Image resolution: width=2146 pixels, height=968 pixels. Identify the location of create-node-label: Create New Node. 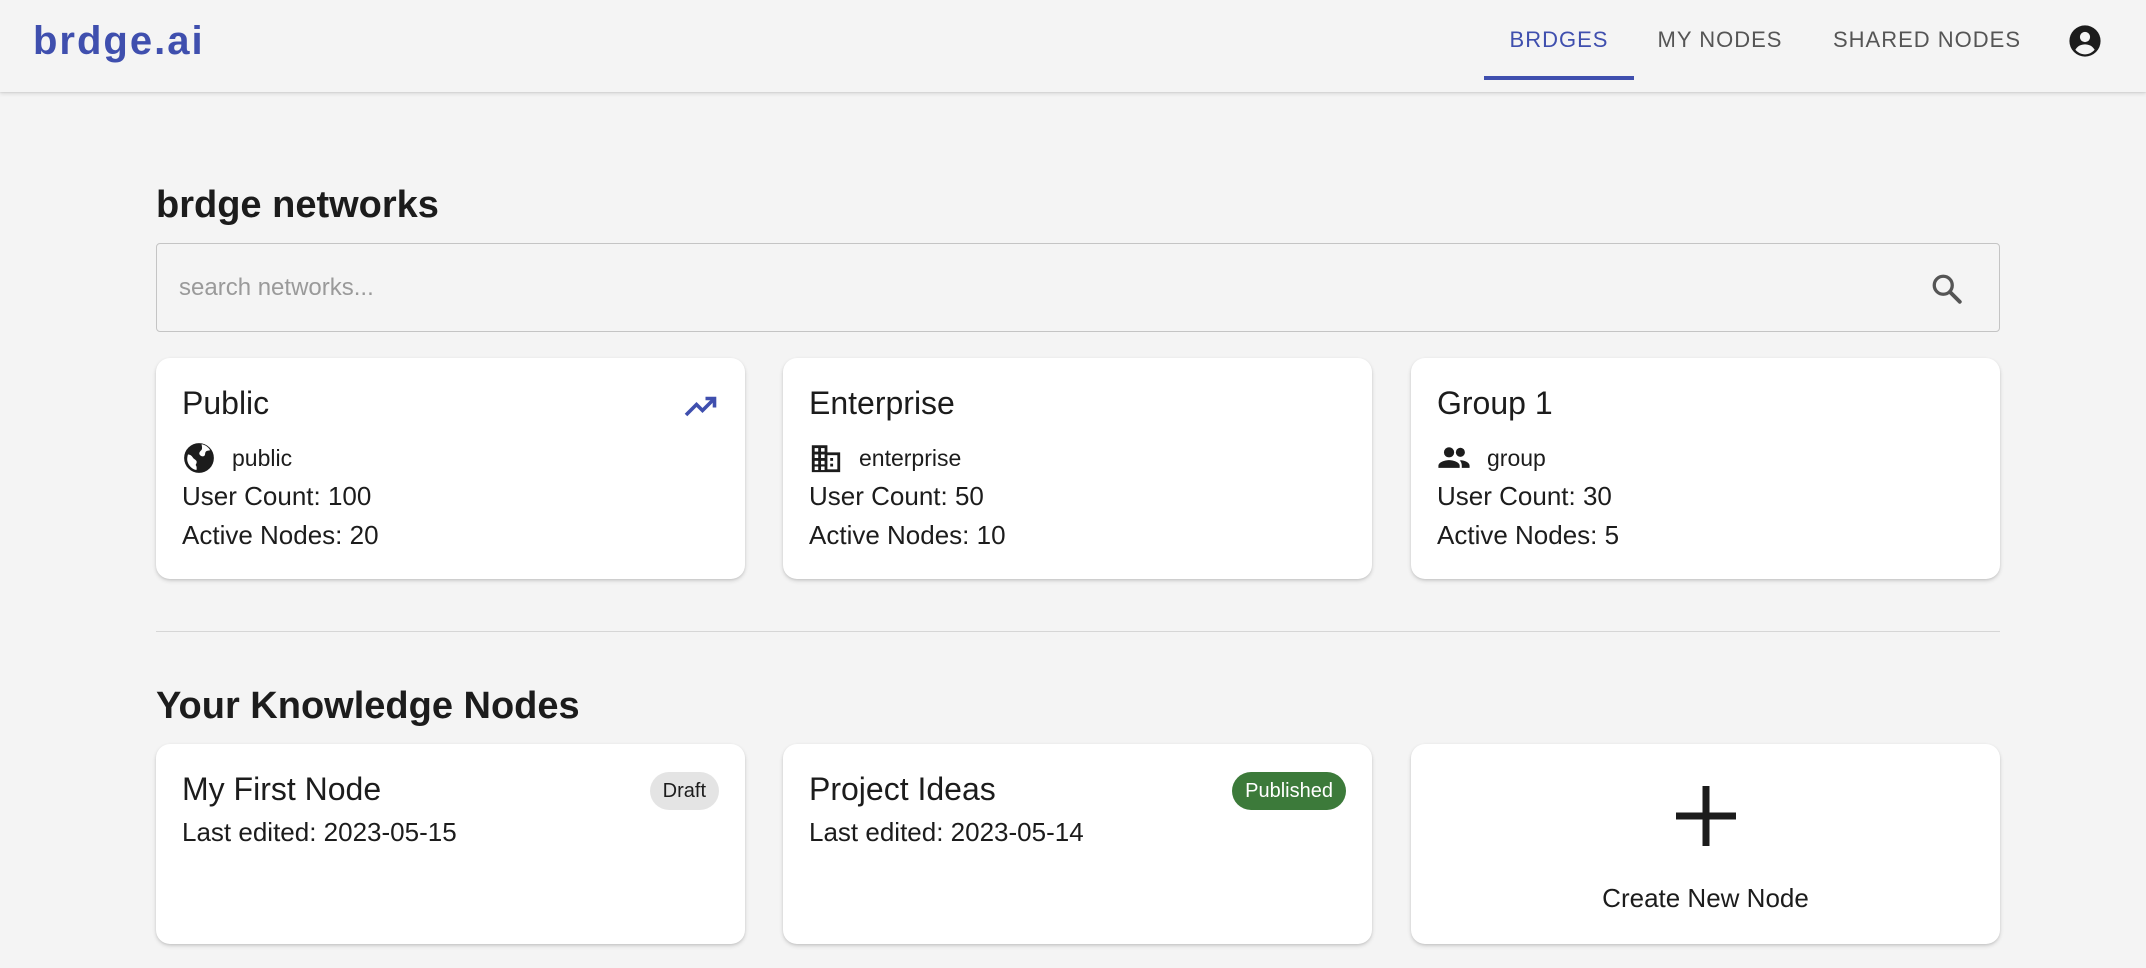
(1705, 898).